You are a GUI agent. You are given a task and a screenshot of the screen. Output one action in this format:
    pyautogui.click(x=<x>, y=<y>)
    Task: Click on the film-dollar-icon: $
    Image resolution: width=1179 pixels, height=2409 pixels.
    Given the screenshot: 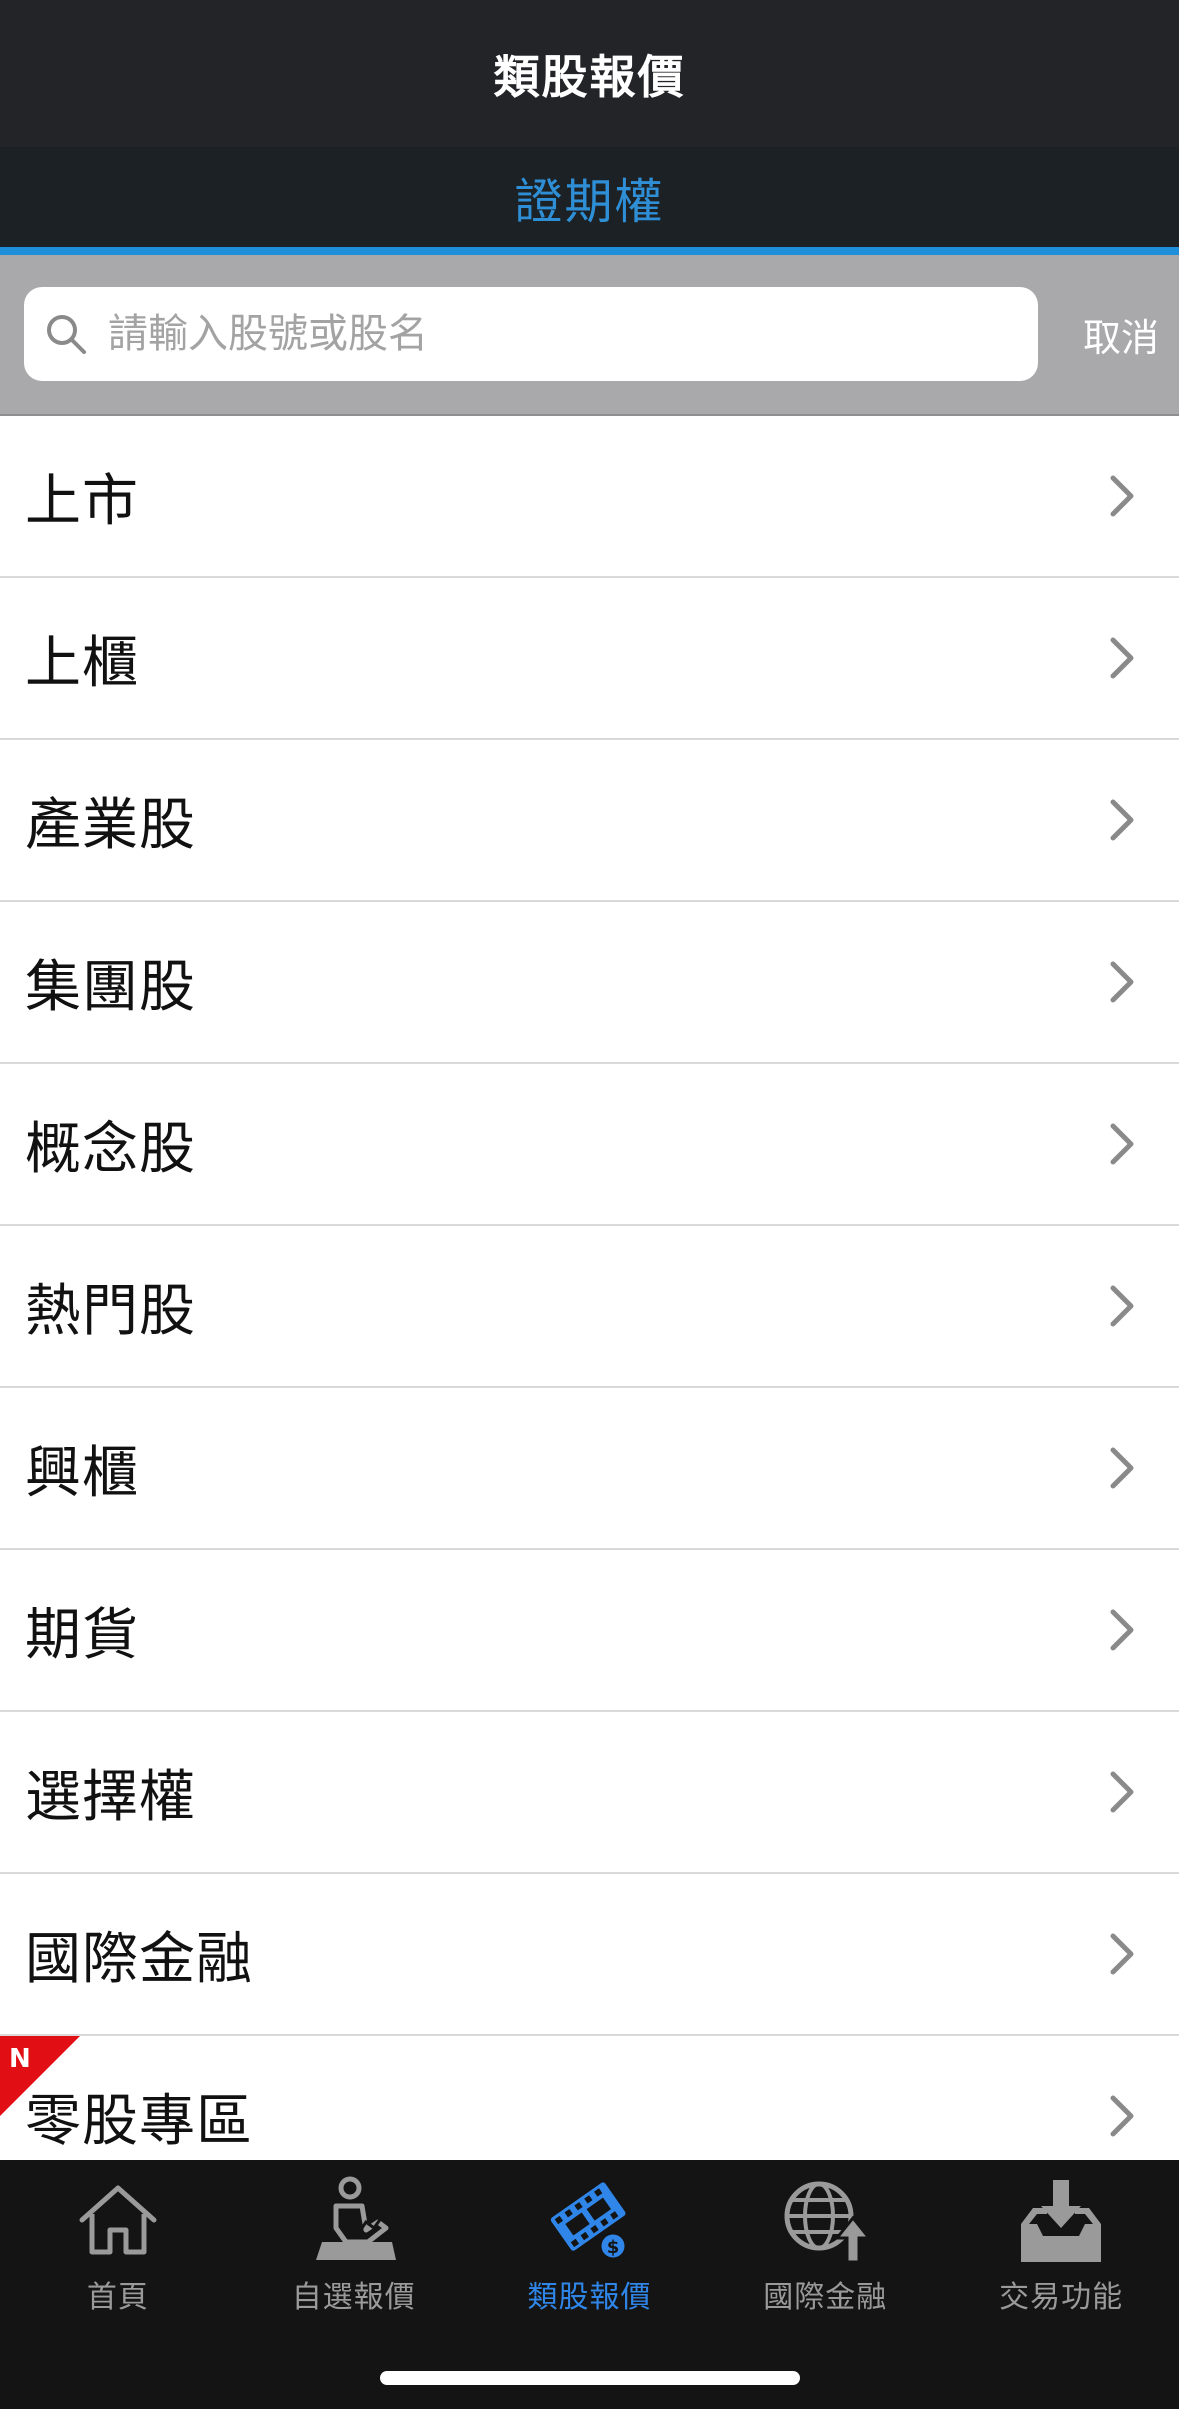 What is the action you would take?
    pyautogui.click(x=589, y=2221)
    